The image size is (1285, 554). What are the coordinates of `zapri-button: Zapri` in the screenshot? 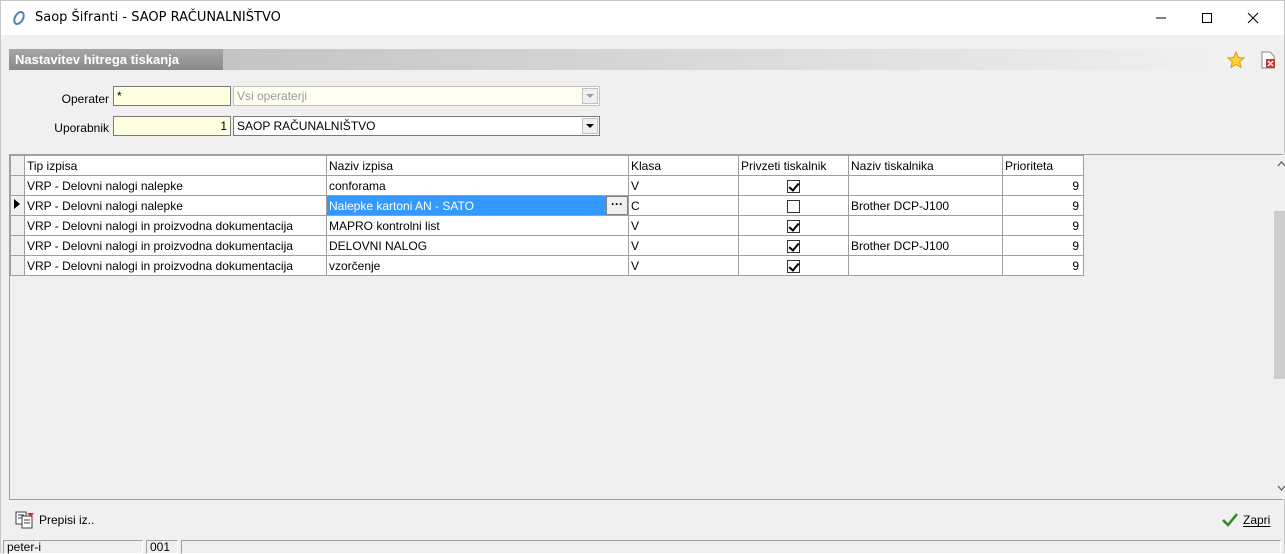 It's located at (1245, 520).